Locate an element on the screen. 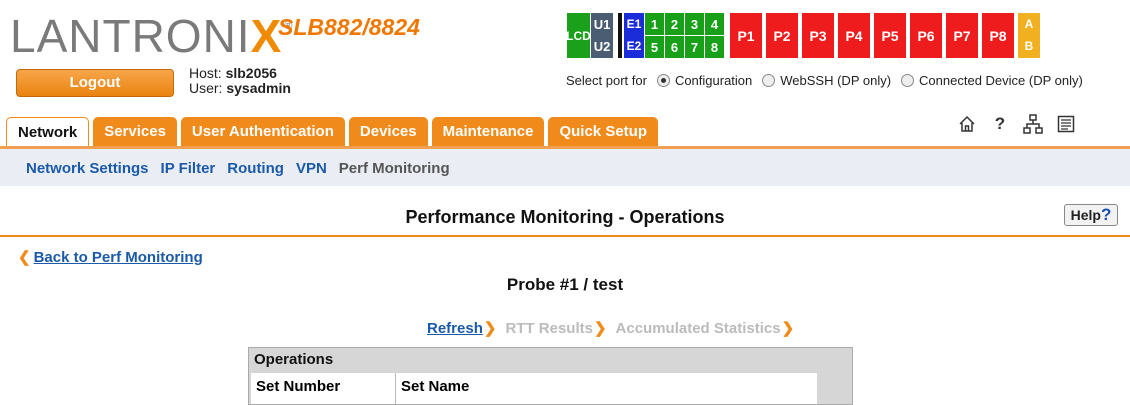 The image size is (1130, 405). column-set-number: Set Number is located at coordinates (323, 388).